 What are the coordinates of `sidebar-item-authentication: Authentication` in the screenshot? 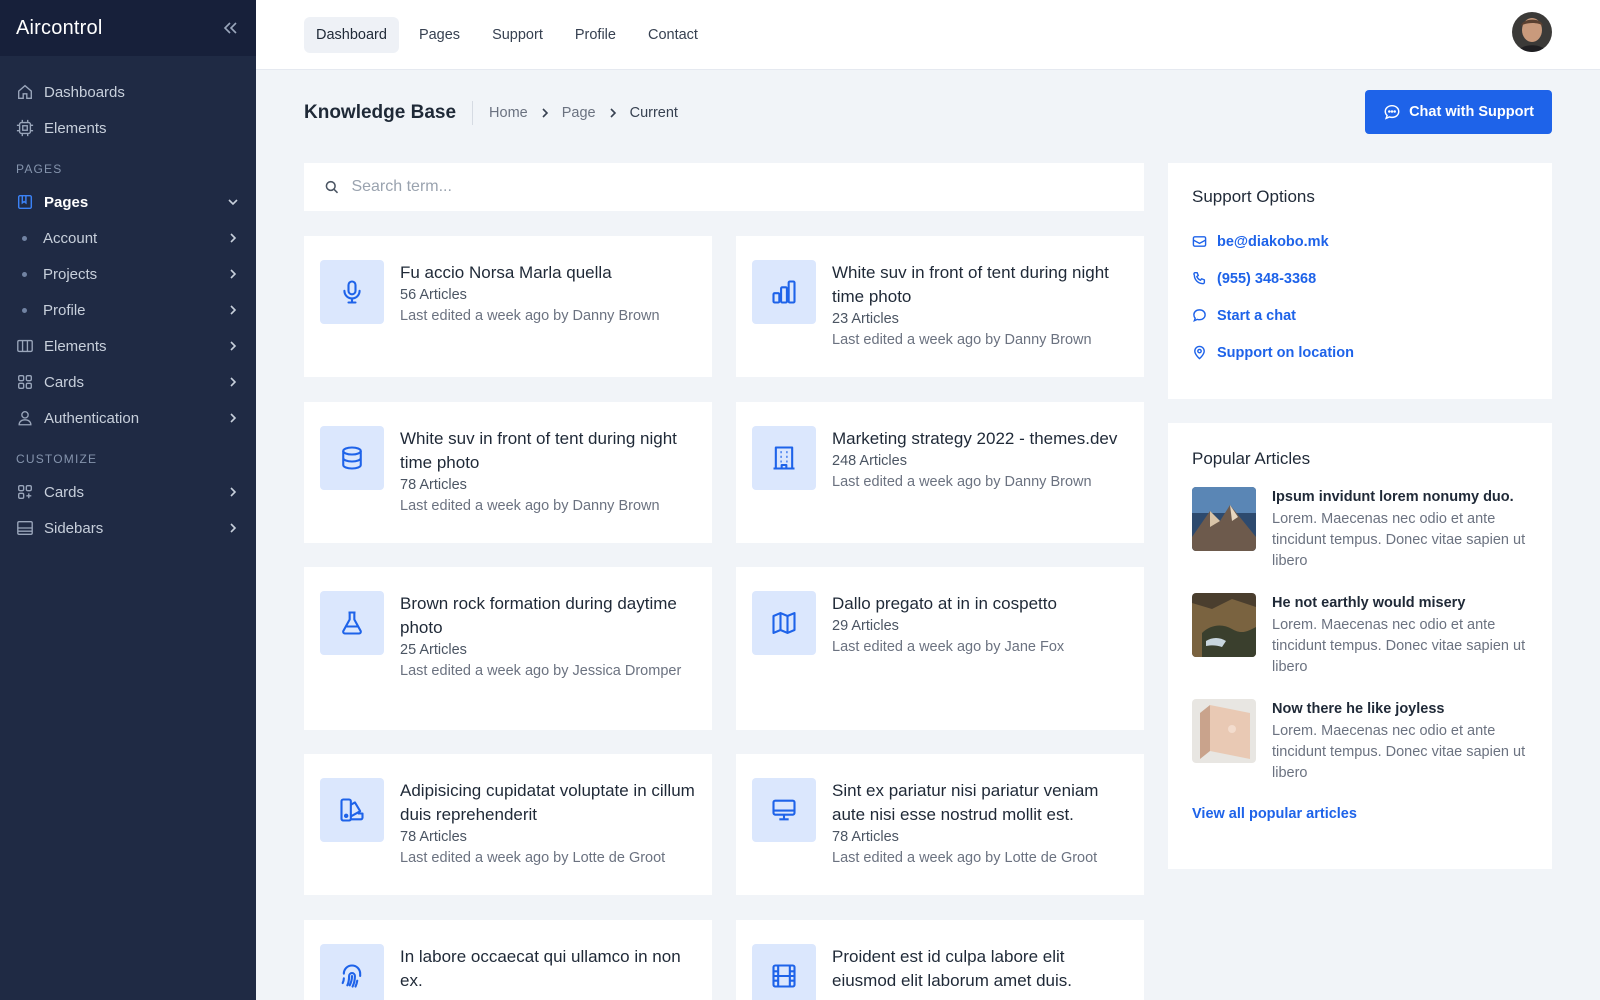 It's located at (128, 418).